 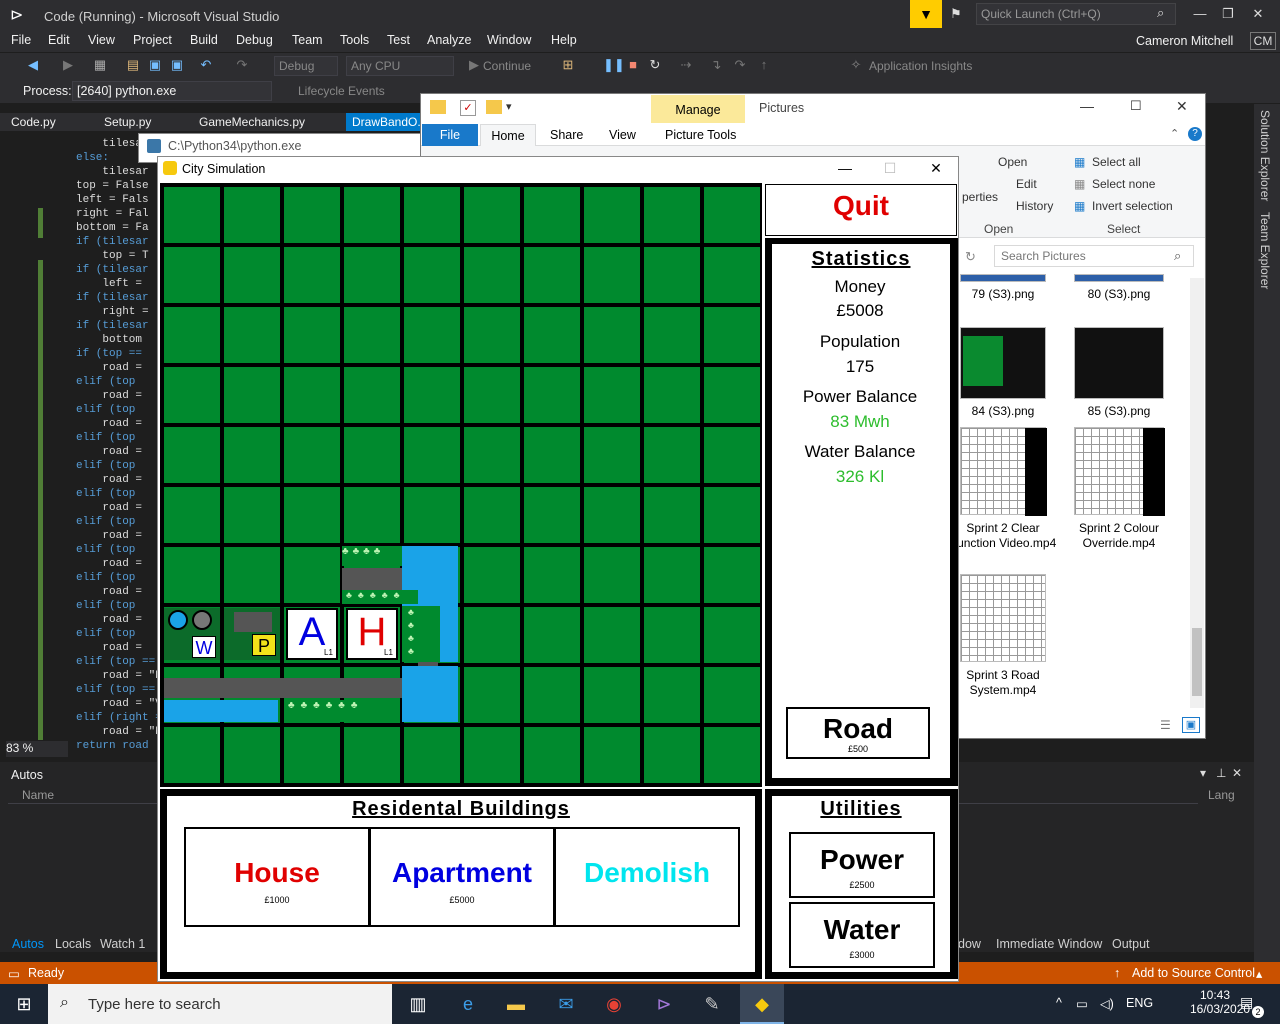 What do you see at coordinates (1131, 944) in the screenshot?
I see `tab-output: Output` at bounding box center [1131, 944].